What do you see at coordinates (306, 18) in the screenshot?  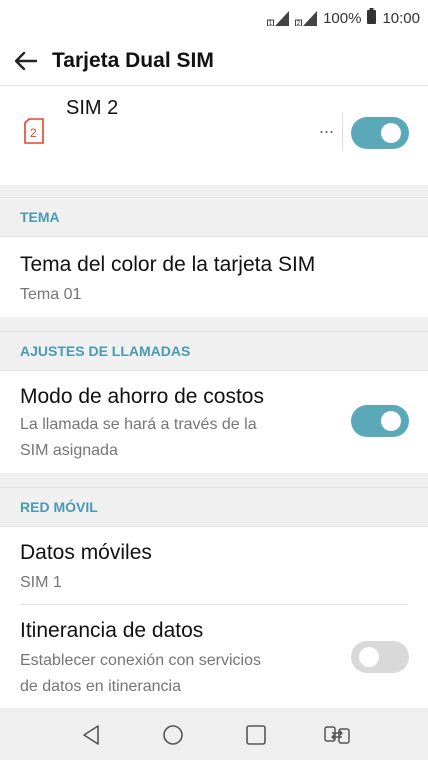 I see `sim-2-signal-icon: 2` at bounding box center [306, 18].